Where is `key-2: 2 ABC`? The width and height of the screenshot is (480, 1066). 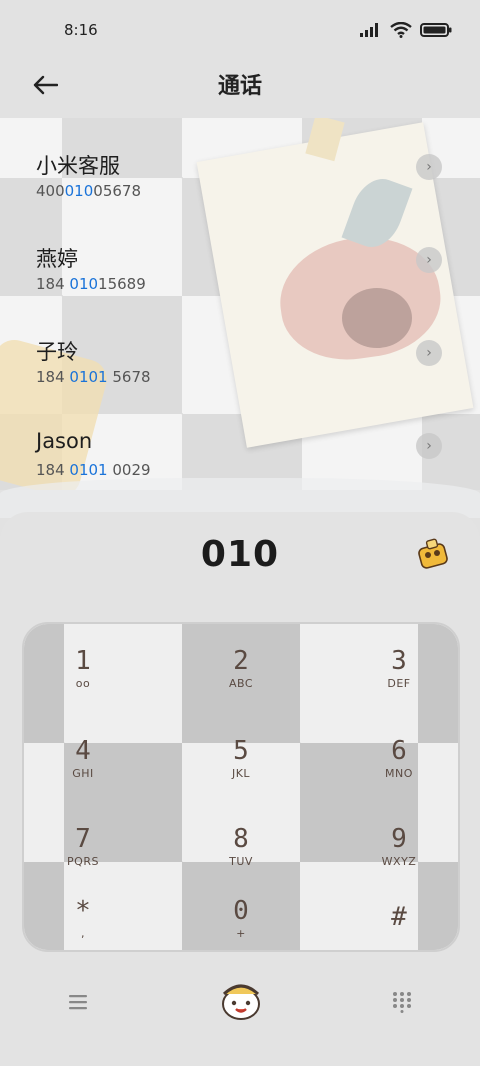
key-2: 2 ABC is located at coordinates (241, 668).